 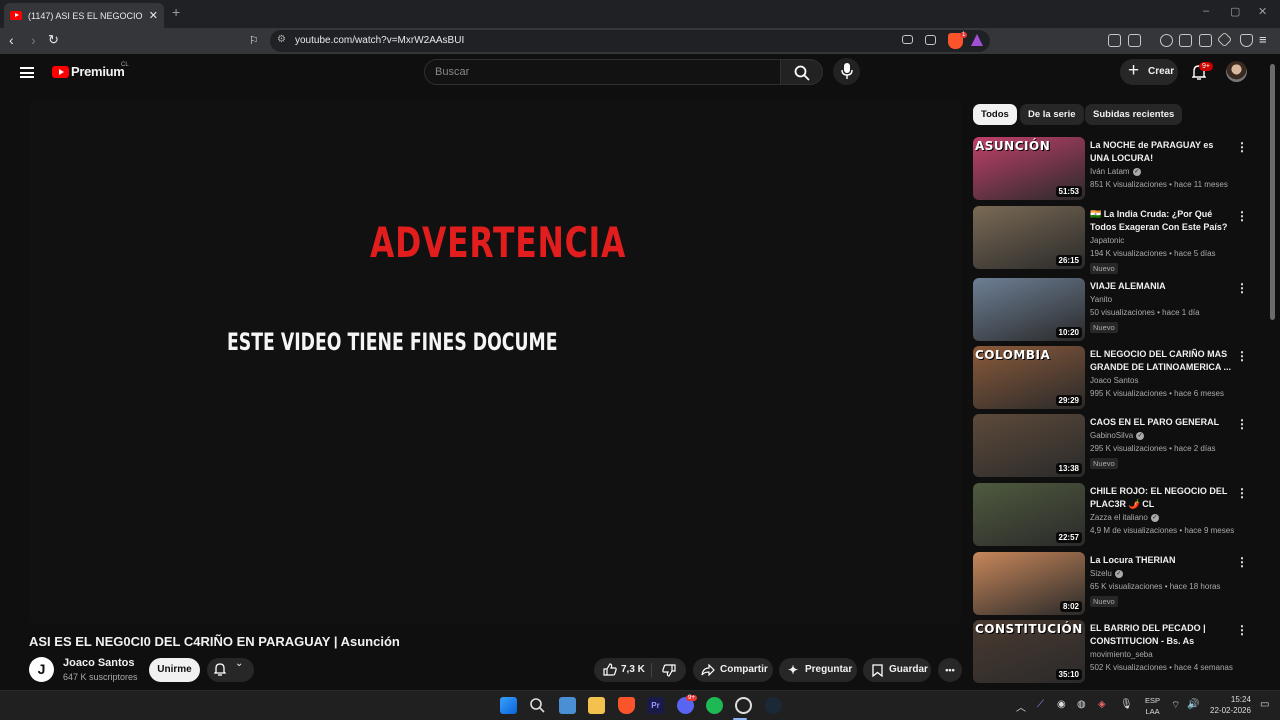 I want to click on system-clock: 15:24 22-02-2026, so click(x=1230, y=705).